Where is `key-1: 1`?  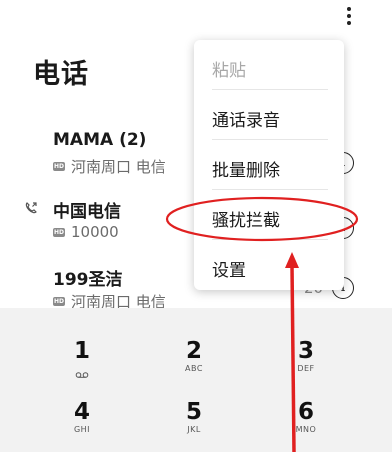
key-1: 1 is located at coordinates (82, 360).